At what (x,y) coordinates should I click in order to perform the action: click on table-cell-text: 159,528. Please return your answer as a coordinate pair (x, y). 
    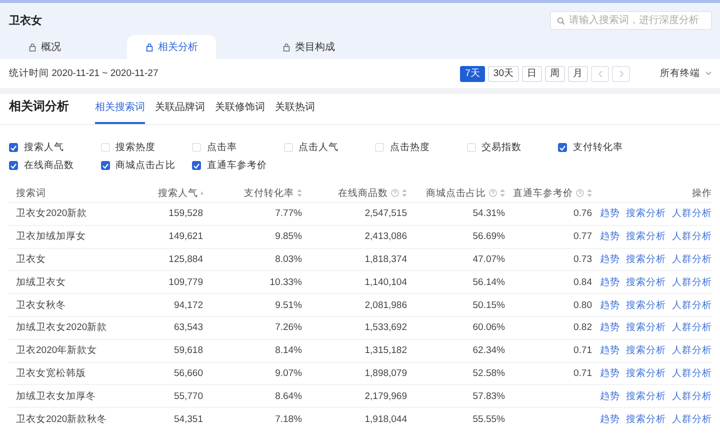
    Looking at the image, I should click on (185, 214).